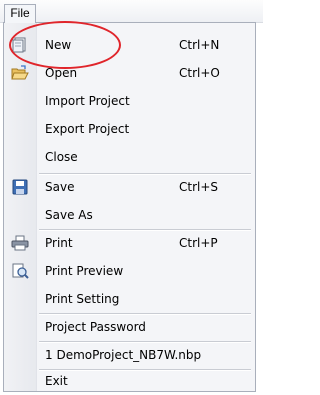 This screenshot has width=320, height=395. I want to click on menu-item-print-preview: Print Preview, so click(129, 271).